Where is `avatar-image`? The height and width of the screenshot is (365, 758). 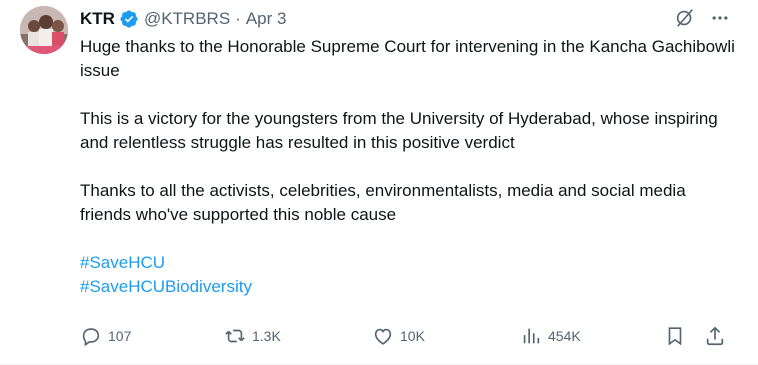
avatar-image is located at coordinates (44, 30).